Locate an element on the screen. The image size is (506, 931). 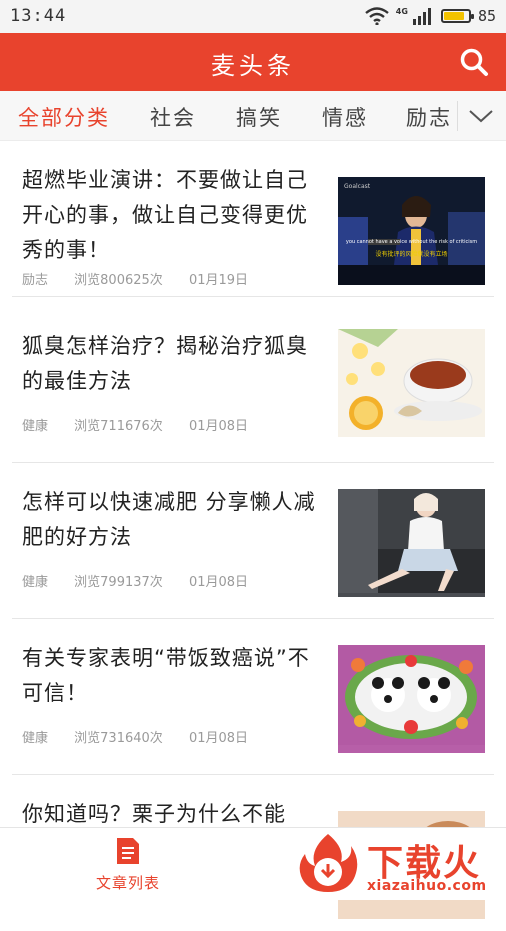
wifi-icon is located at coordinates (377, 16).